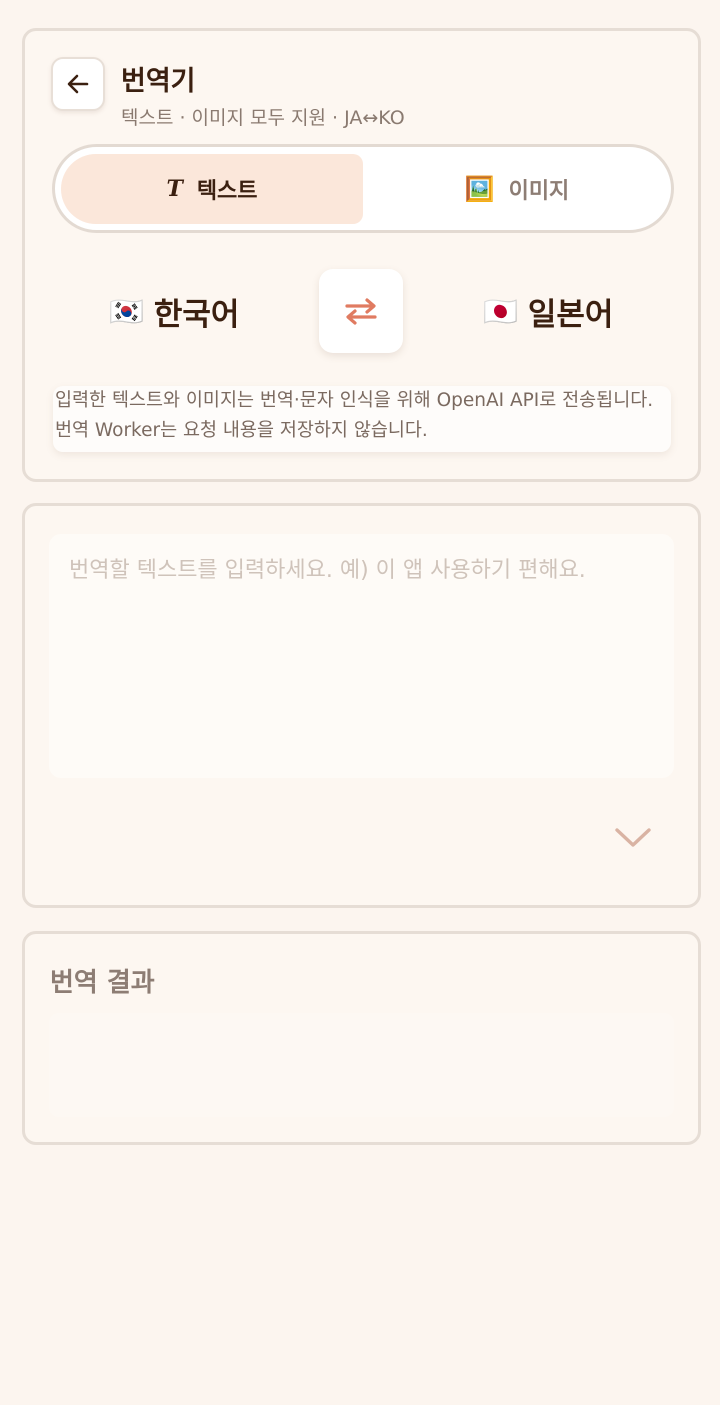  I want to click on tab-text: T 텍스트, so click(212, 189).